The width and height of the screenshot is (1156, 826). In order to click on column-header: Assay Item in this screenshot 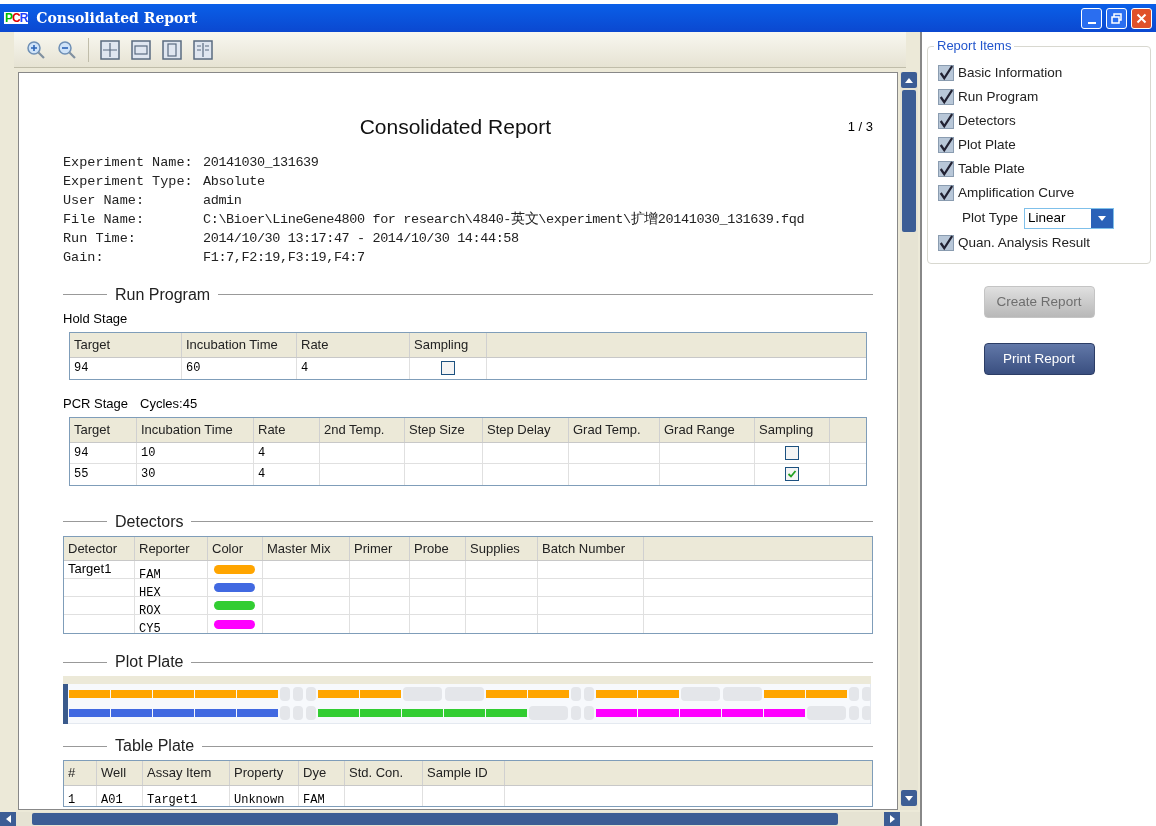, I will do `click(186, 773)`.